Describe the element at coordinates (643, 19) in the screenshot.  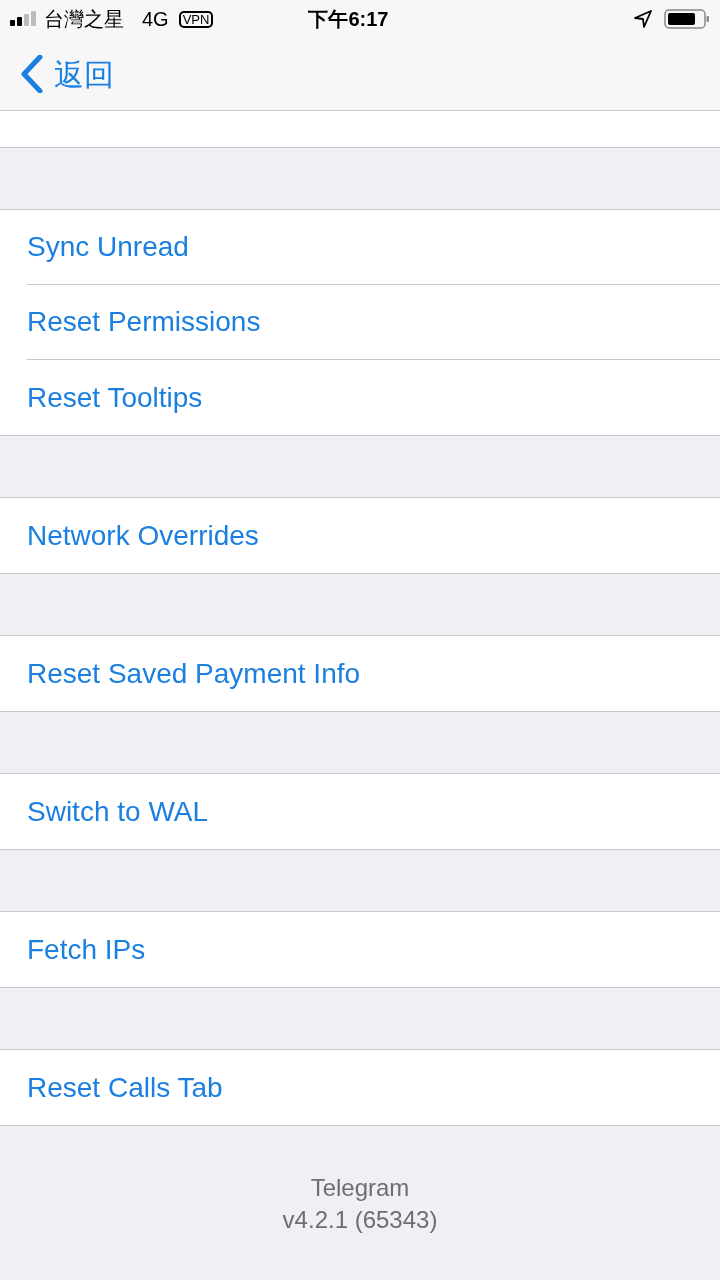
I see `location-arrow-icon` at that location.